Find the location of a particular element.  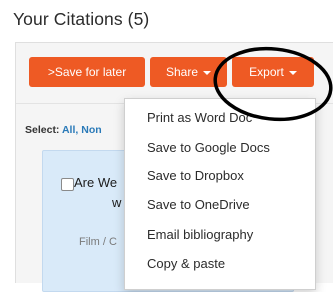

menu-item-dropbox: Save to Dropbox is located at coordinates (195, 175).